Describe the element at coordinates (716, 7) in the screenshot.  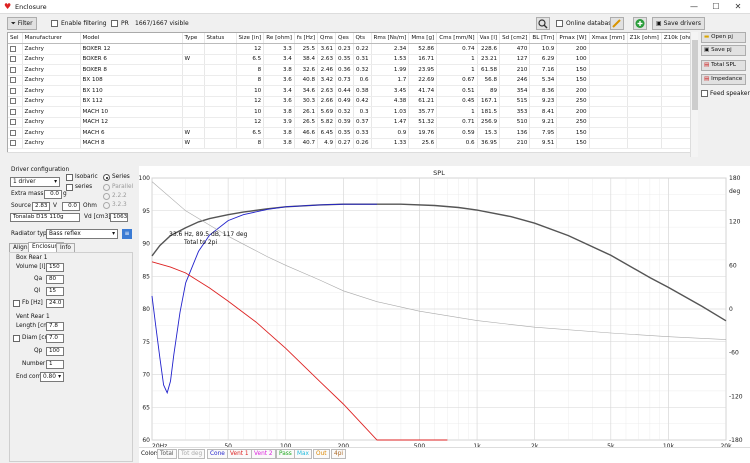
I see `maximize-button: ☐` at that location.